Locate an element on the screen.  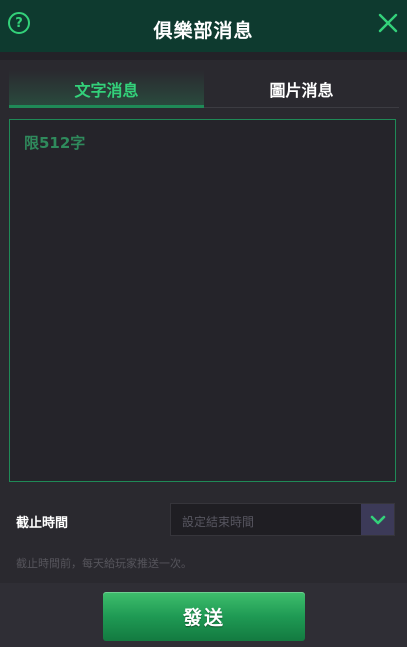
tab-bar: 文字消息 圖片消息 is located at coordinates (204, 89).